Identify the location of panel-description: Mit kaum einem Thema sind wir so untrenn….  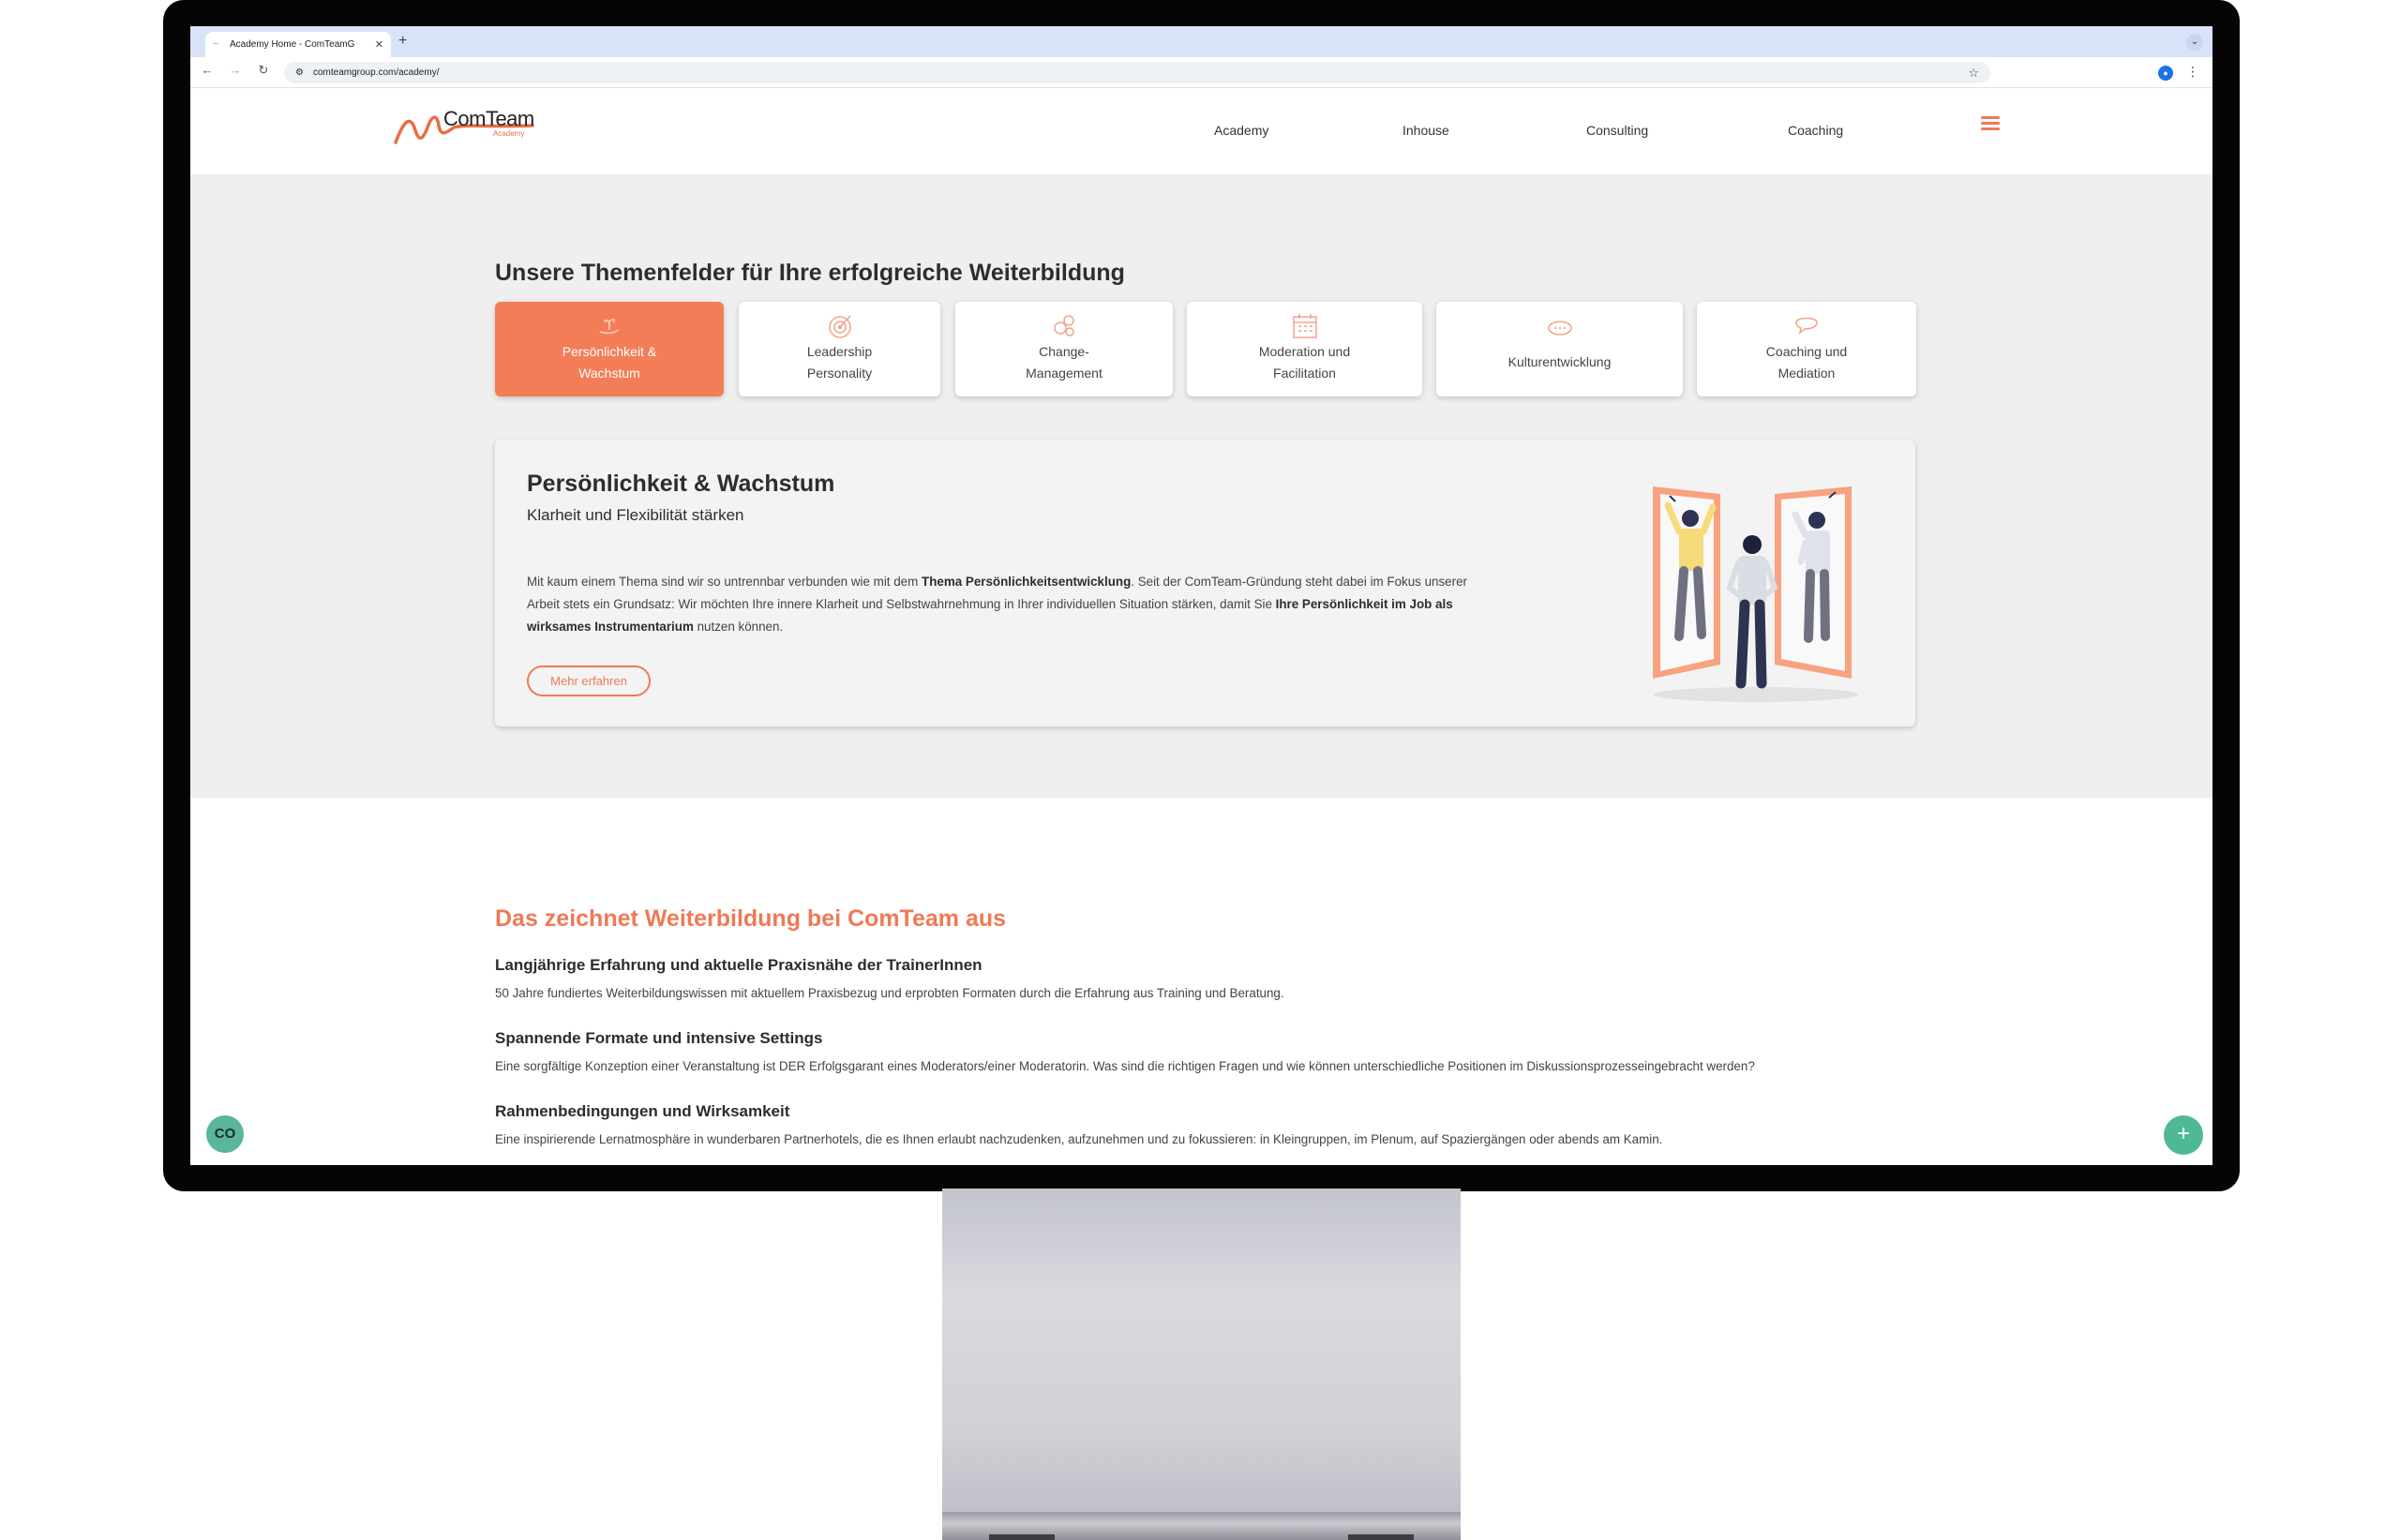
(997, 604).